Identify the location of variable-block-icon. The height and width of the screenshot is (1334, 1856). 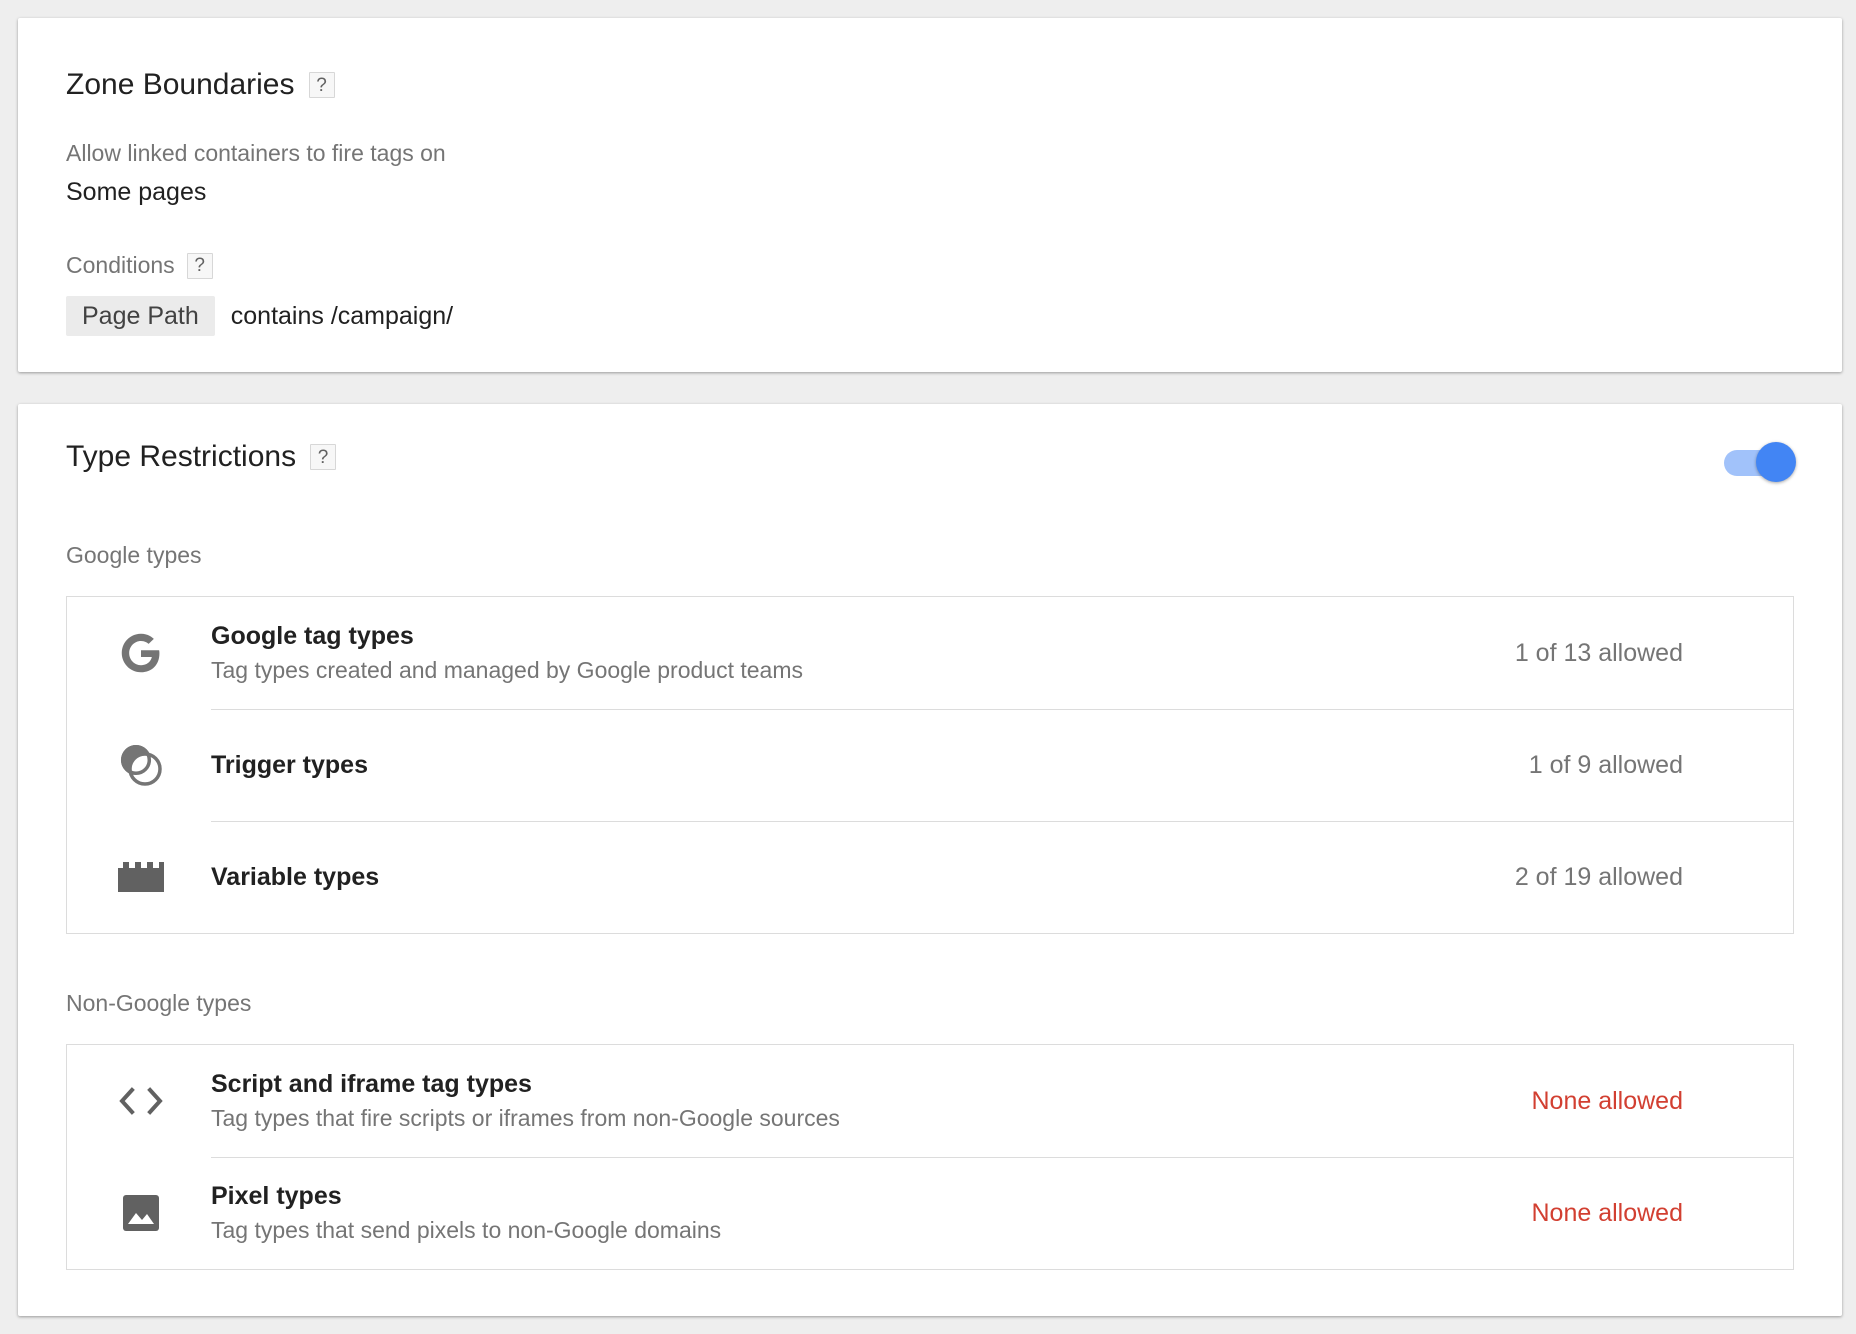
(139, 877).